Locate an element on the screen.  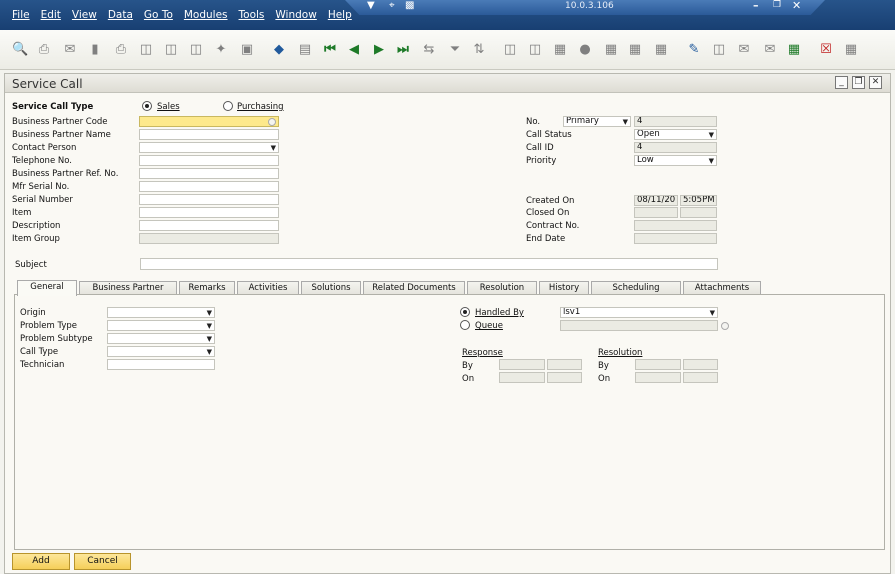
business-partner-ref-no-field is located at coordinates (209, 173).